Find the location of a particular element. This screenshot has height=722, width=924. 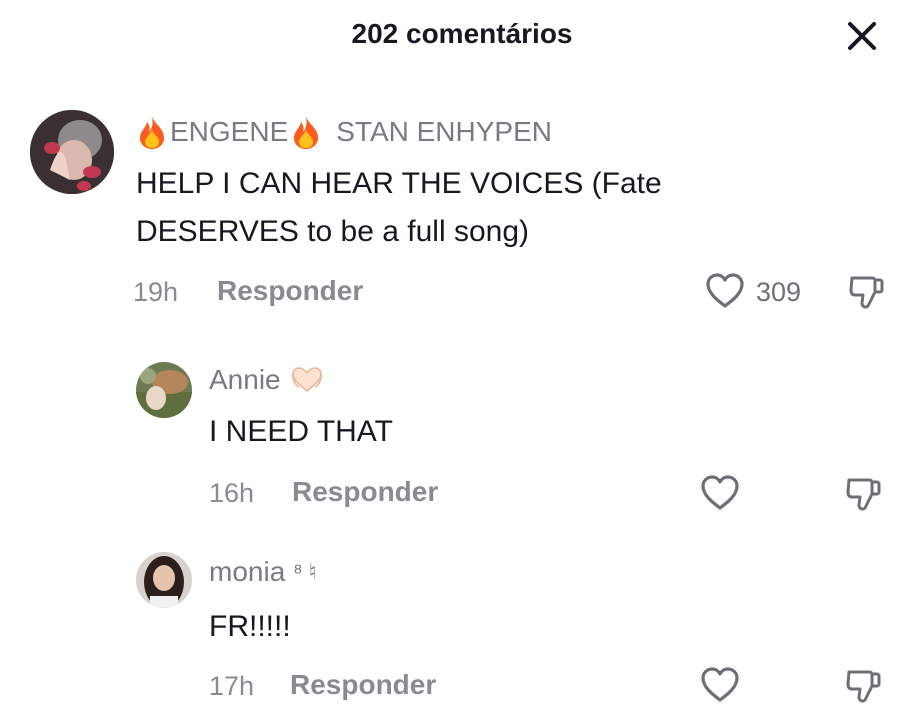

comment-text: FR!!!!! is located at coordinates (250, 626).